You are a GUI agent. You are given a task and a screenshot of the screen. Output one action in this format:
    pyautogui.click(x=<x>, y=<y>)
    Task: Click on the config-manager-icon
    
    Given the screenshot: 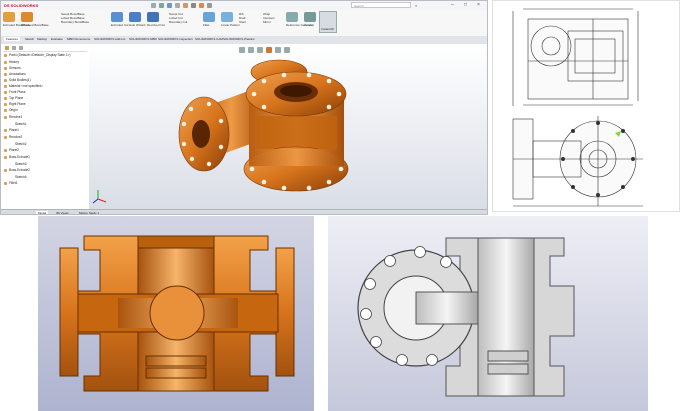 What is the action you would take?
    pyautogui.click(x=21, y=48)
    